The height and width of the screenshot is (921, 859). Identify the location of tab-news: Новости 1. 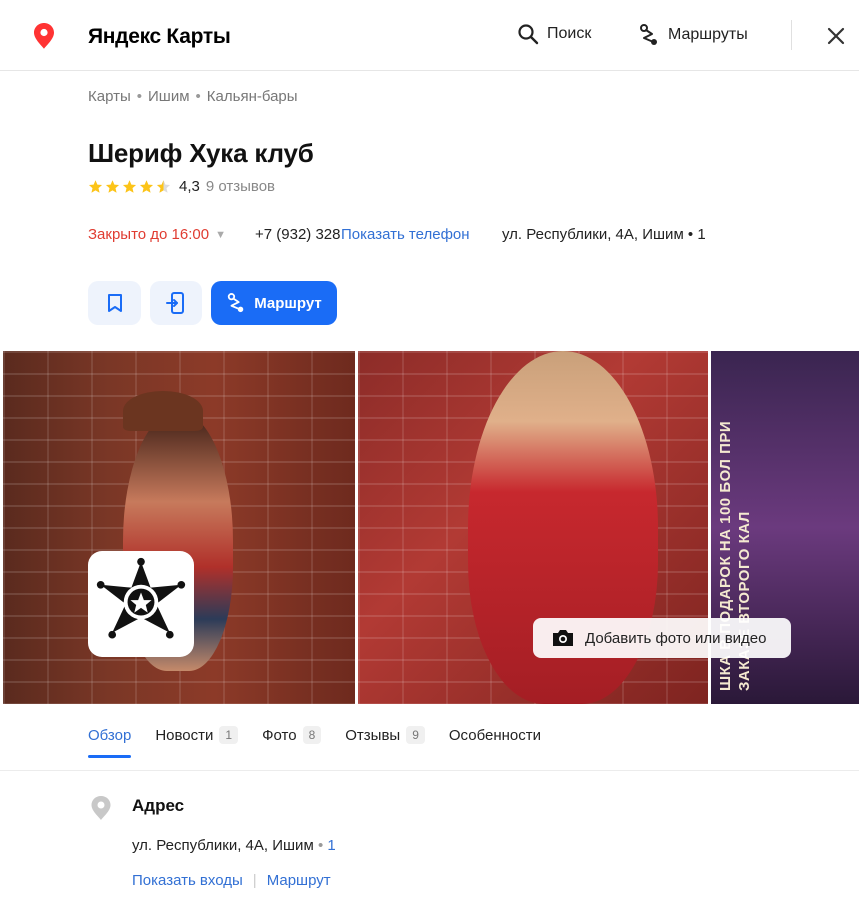
(197, 735).